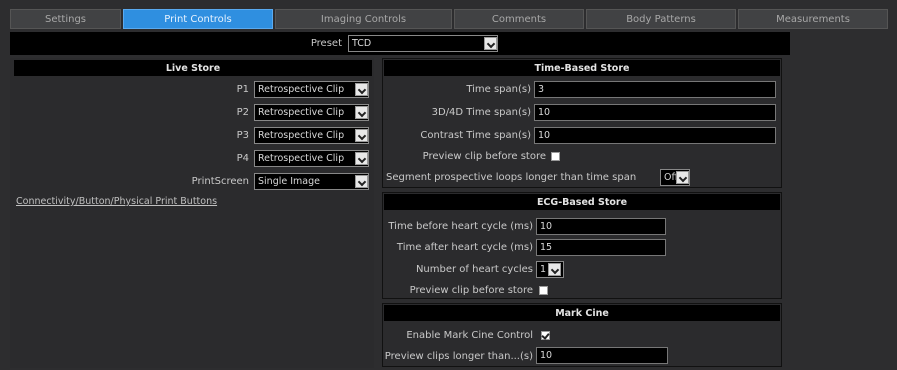 This screenshot has width=897, height=370. I want to click on before-heart-field: 10, so click(601, 226).